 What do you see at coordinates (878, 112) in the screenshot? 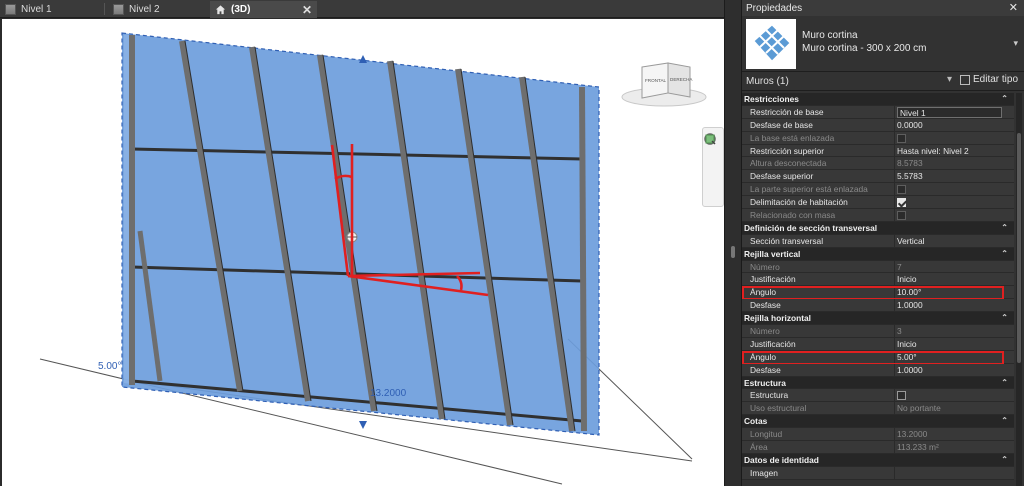
I see `property-row: Restricción de base Nivel 1` at bounding box center [878, 112].